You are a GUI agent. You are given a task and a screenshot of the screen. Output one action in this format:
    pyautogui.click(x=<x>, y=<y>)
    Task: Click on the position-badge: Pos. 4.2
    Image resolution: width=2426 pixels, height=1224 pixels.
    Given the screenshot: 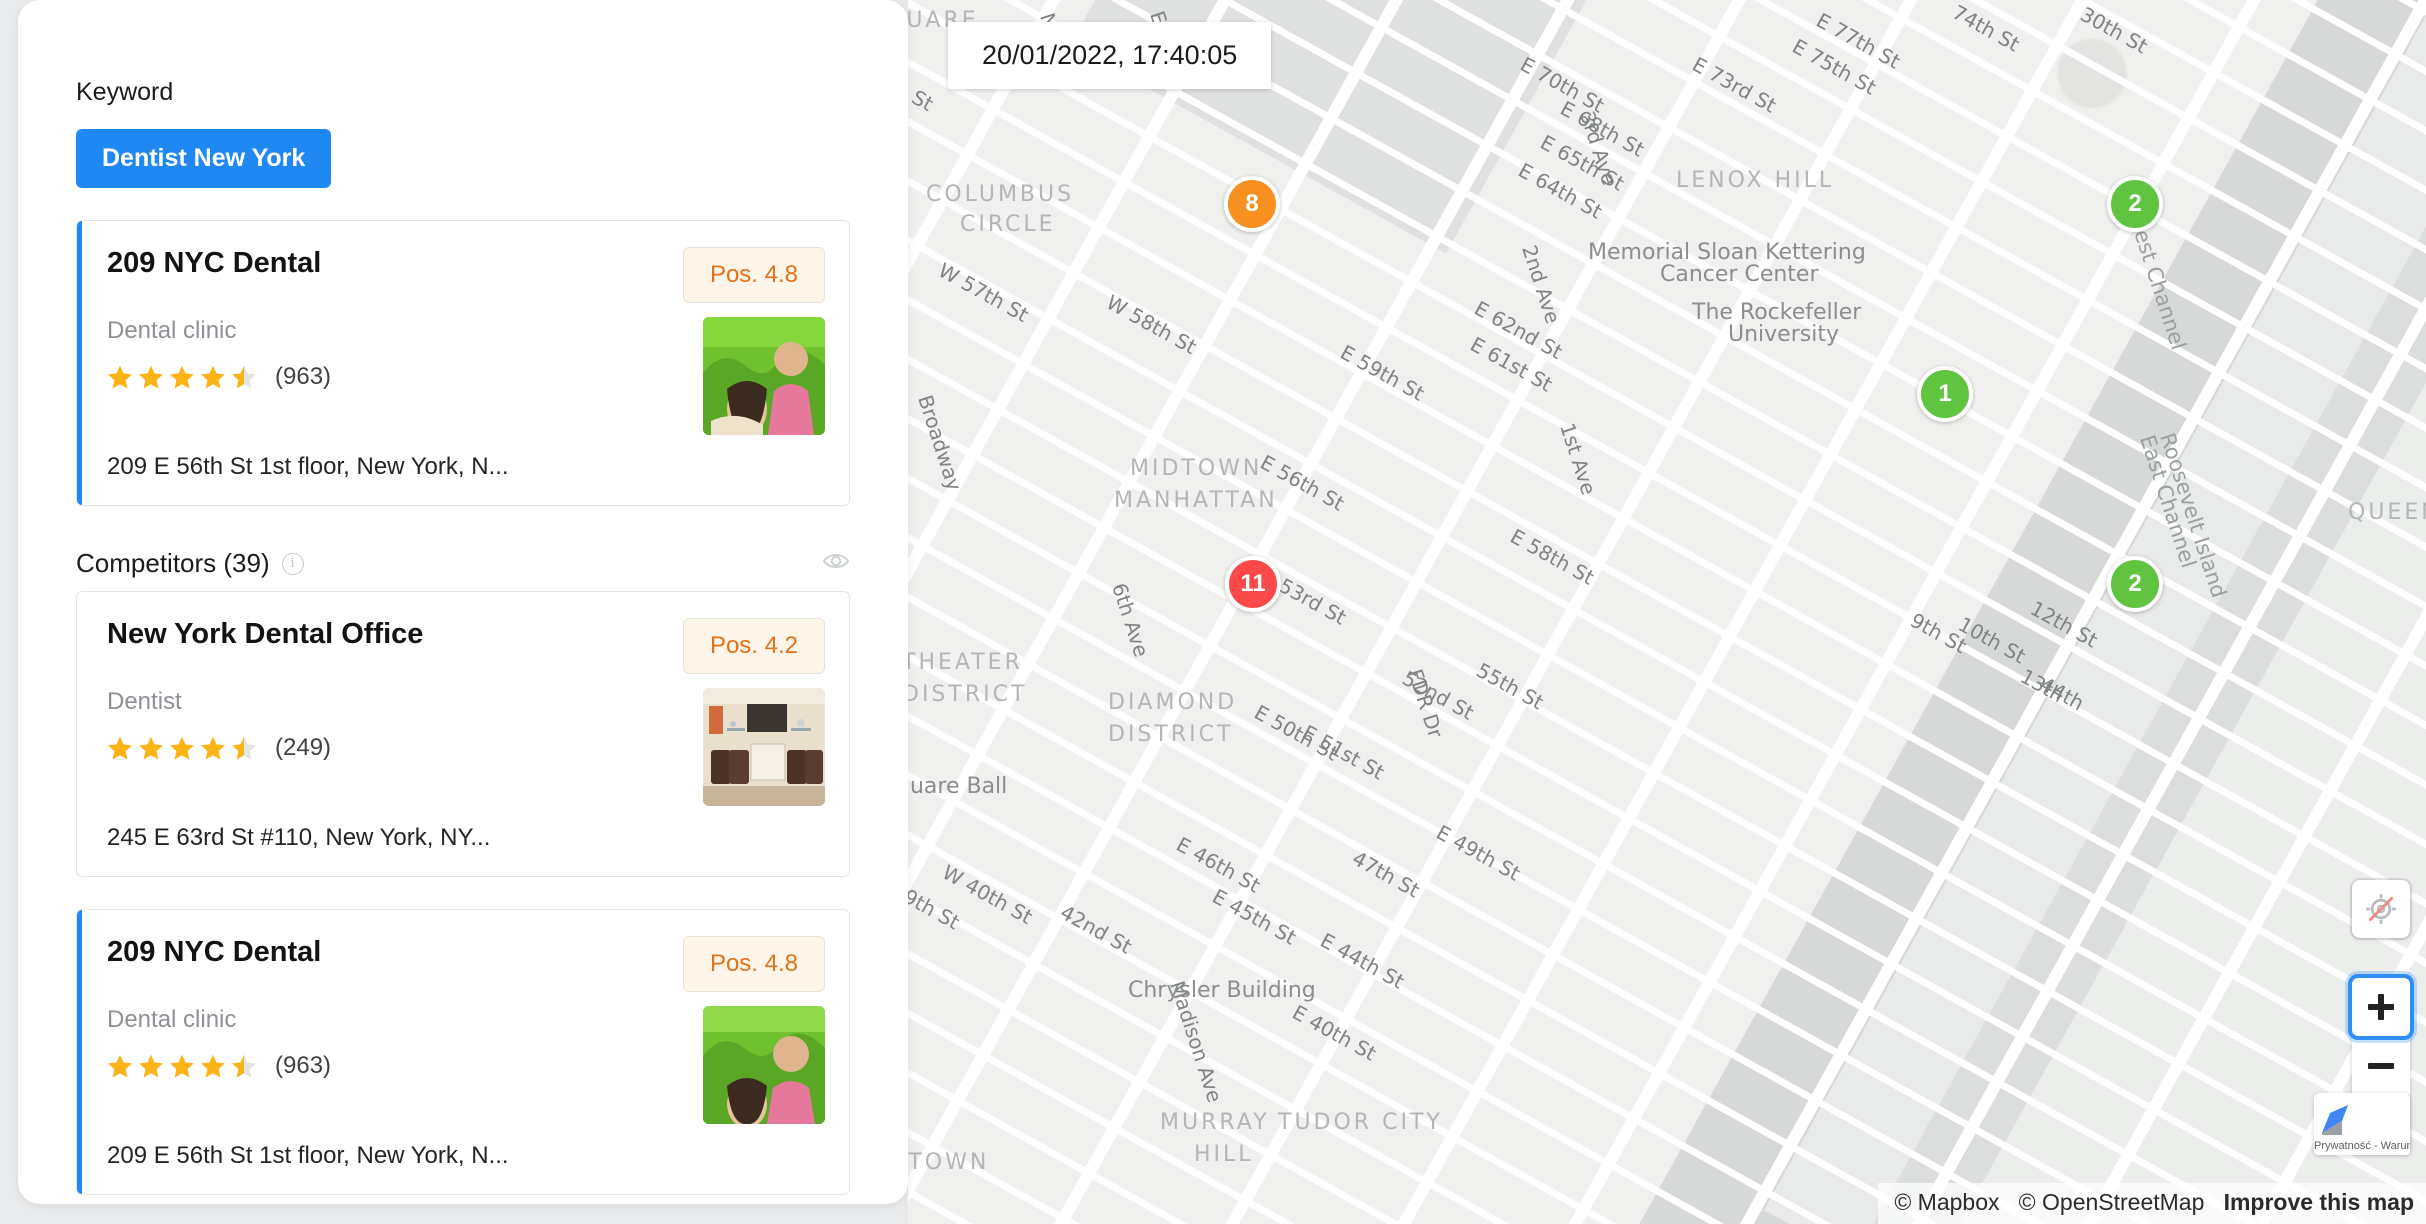 What is the action you would take?
    pyautogui.click(x=753, y=646)
    